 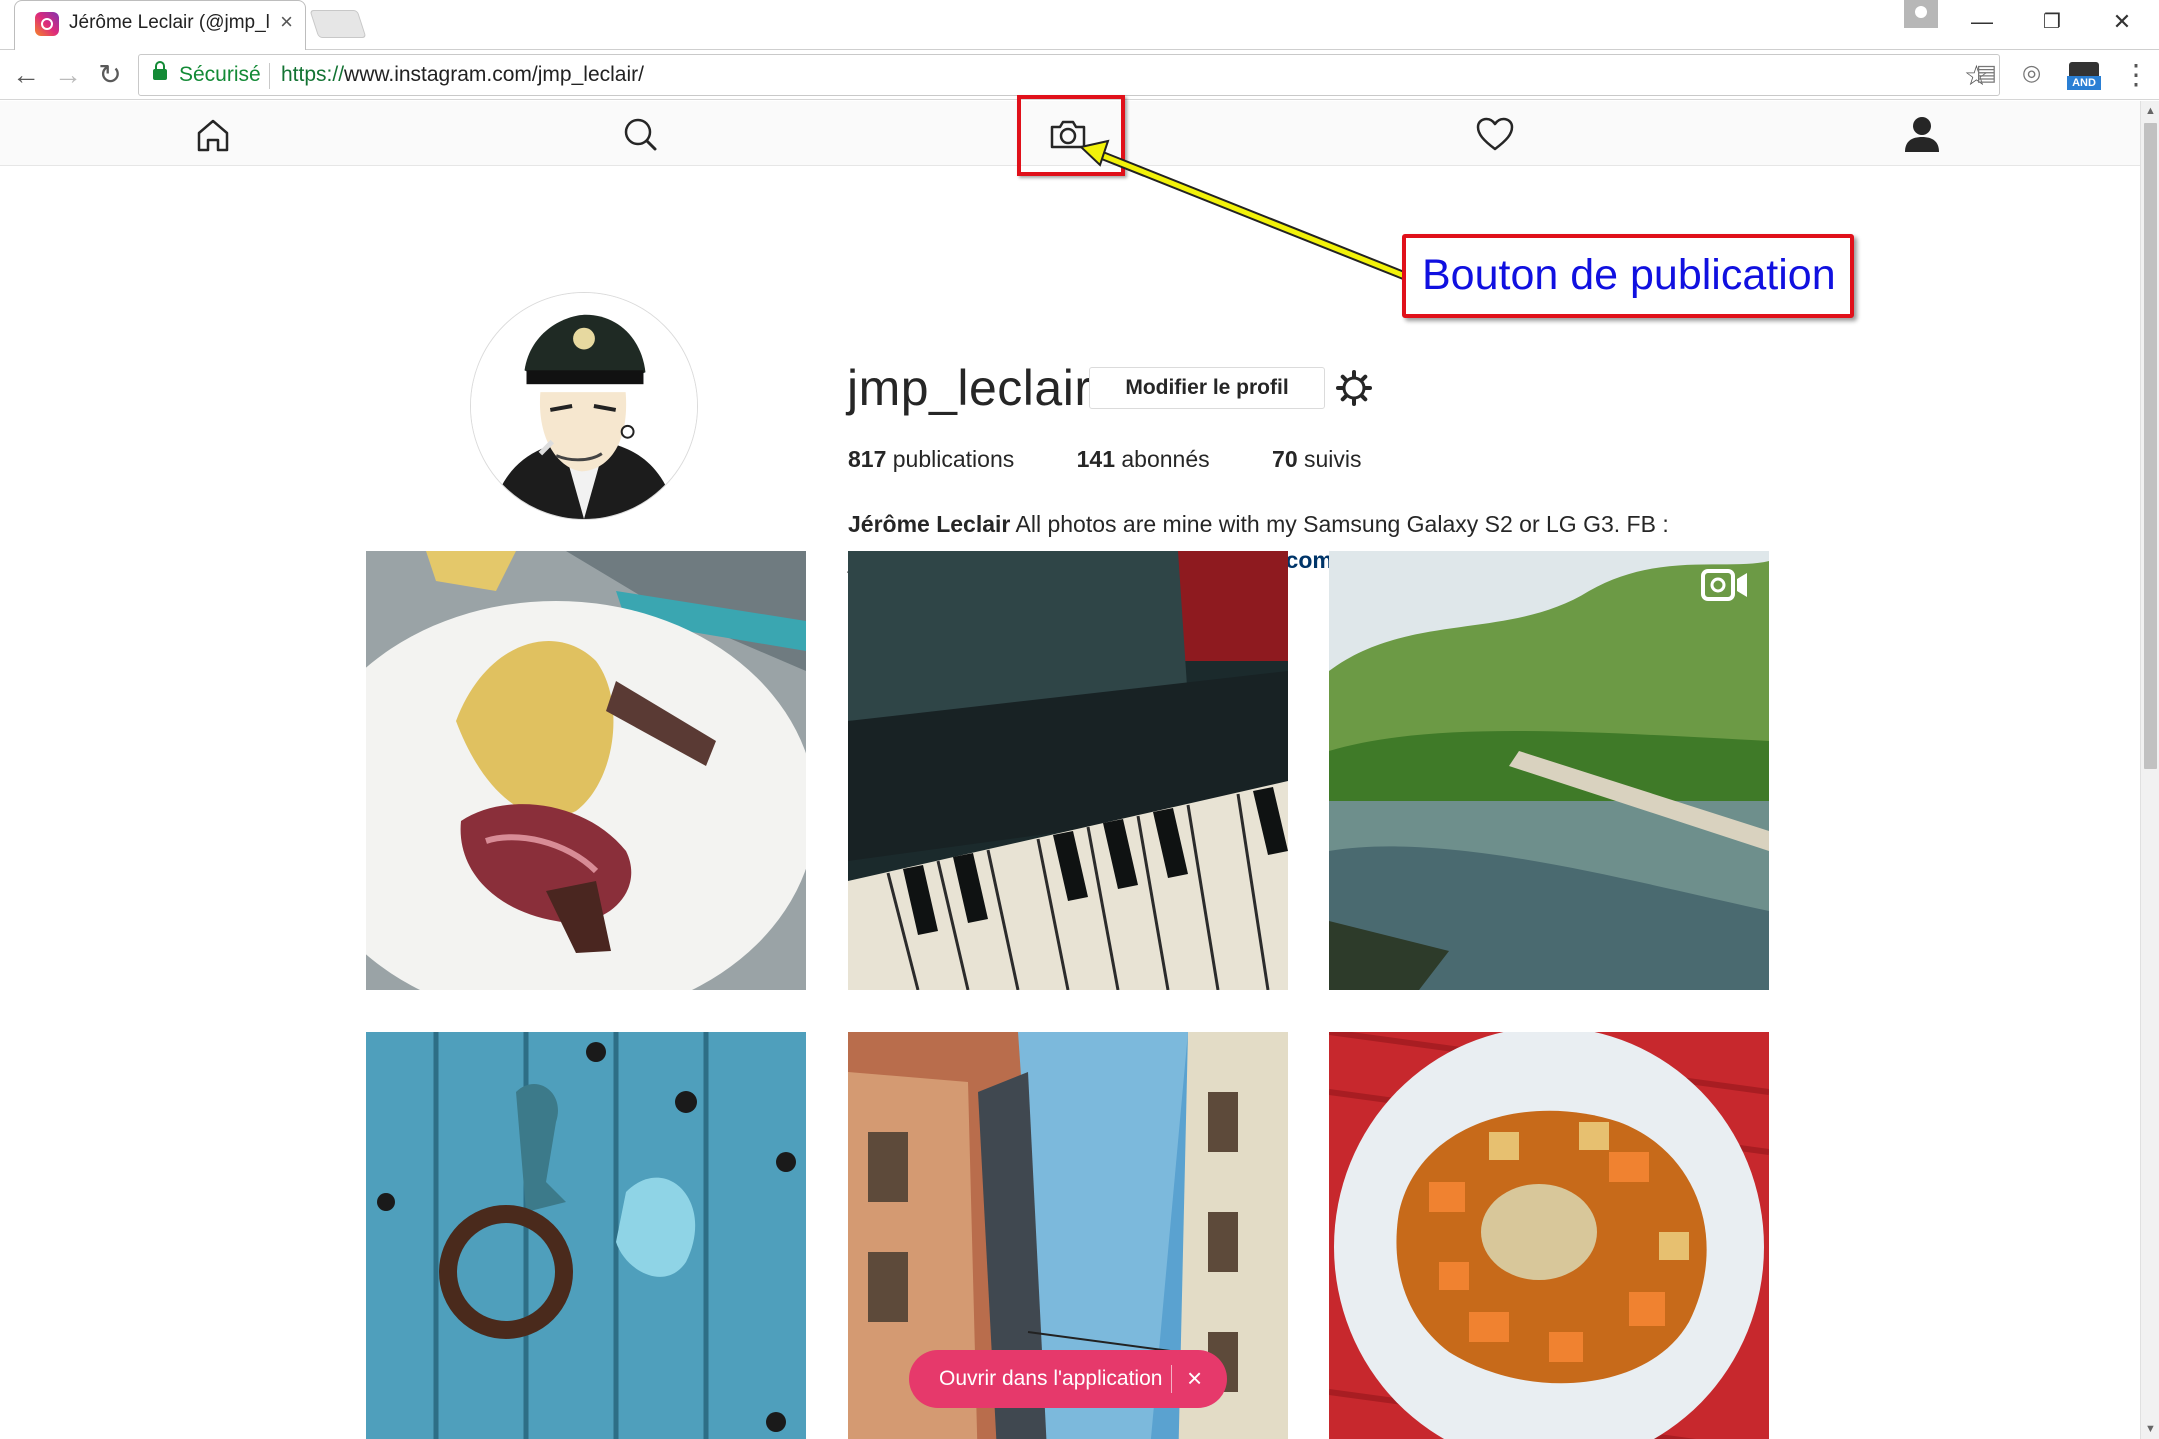 I want to click on stat-posts-label: publications, so click(x=953, y=459).